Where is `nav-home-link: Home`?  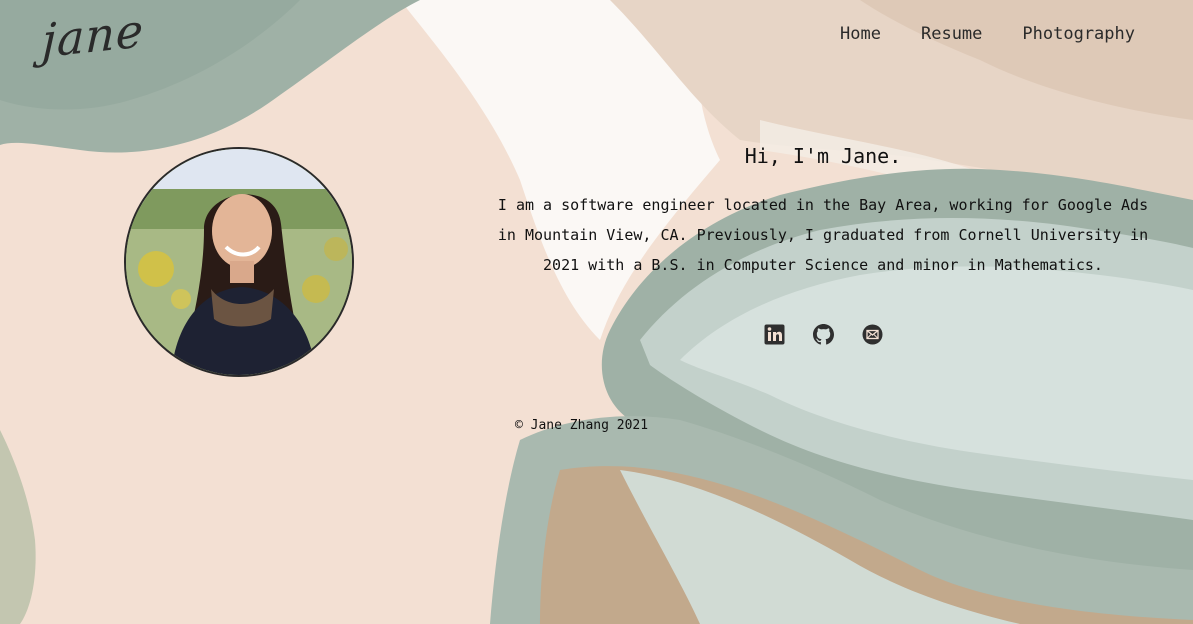 nav-home-link: Home is located at coordinates (860, 34).